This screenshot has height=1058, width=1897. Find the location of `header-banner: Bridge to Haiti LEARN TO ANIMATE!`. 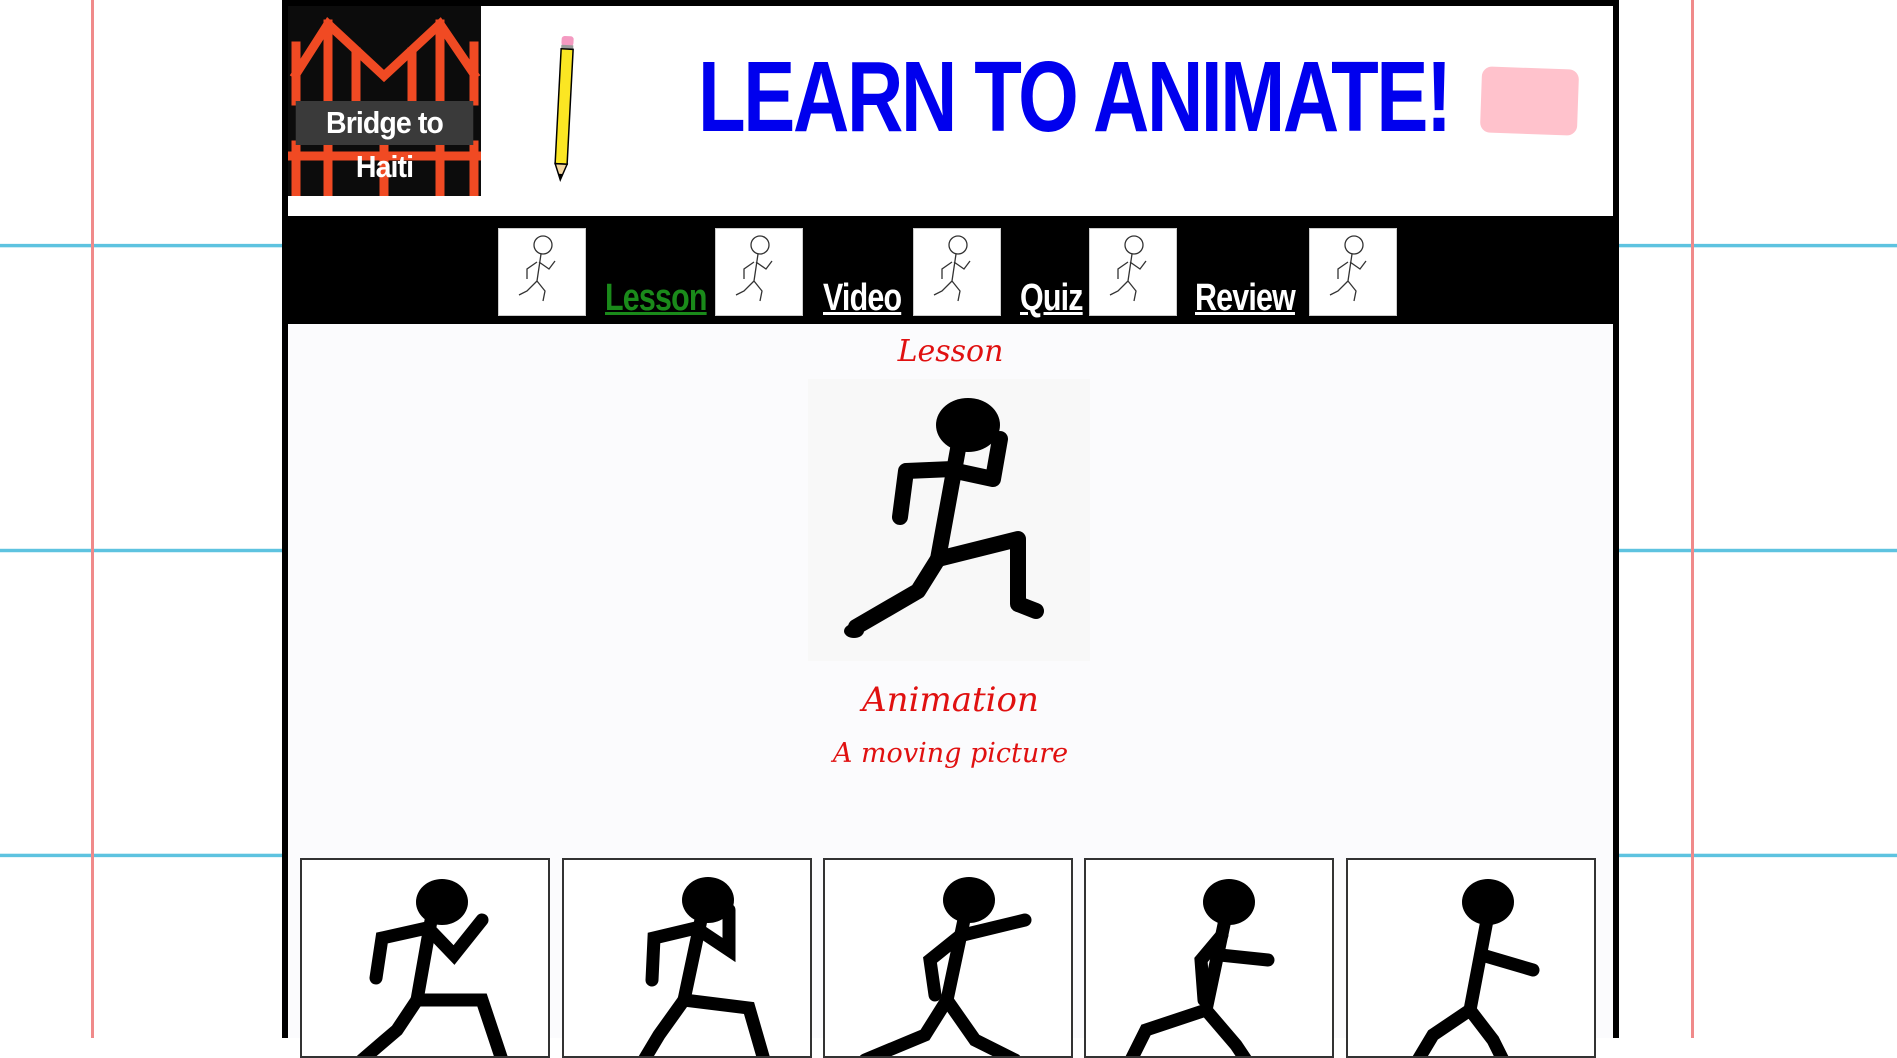

header-banner: Bridge to Haiti LEARN TO ANIMATE! is located at coordinates (948, 111).